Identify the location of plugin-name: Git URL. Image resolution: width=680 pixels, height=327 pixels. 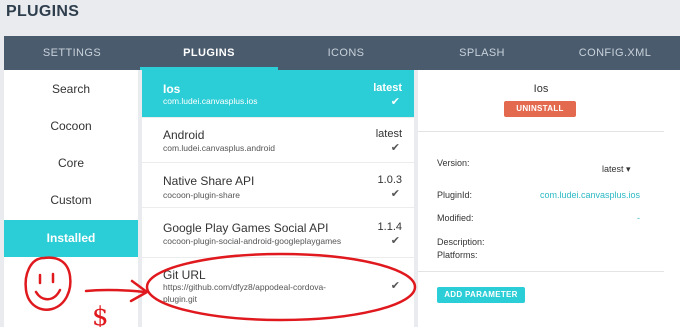
(184, 275).